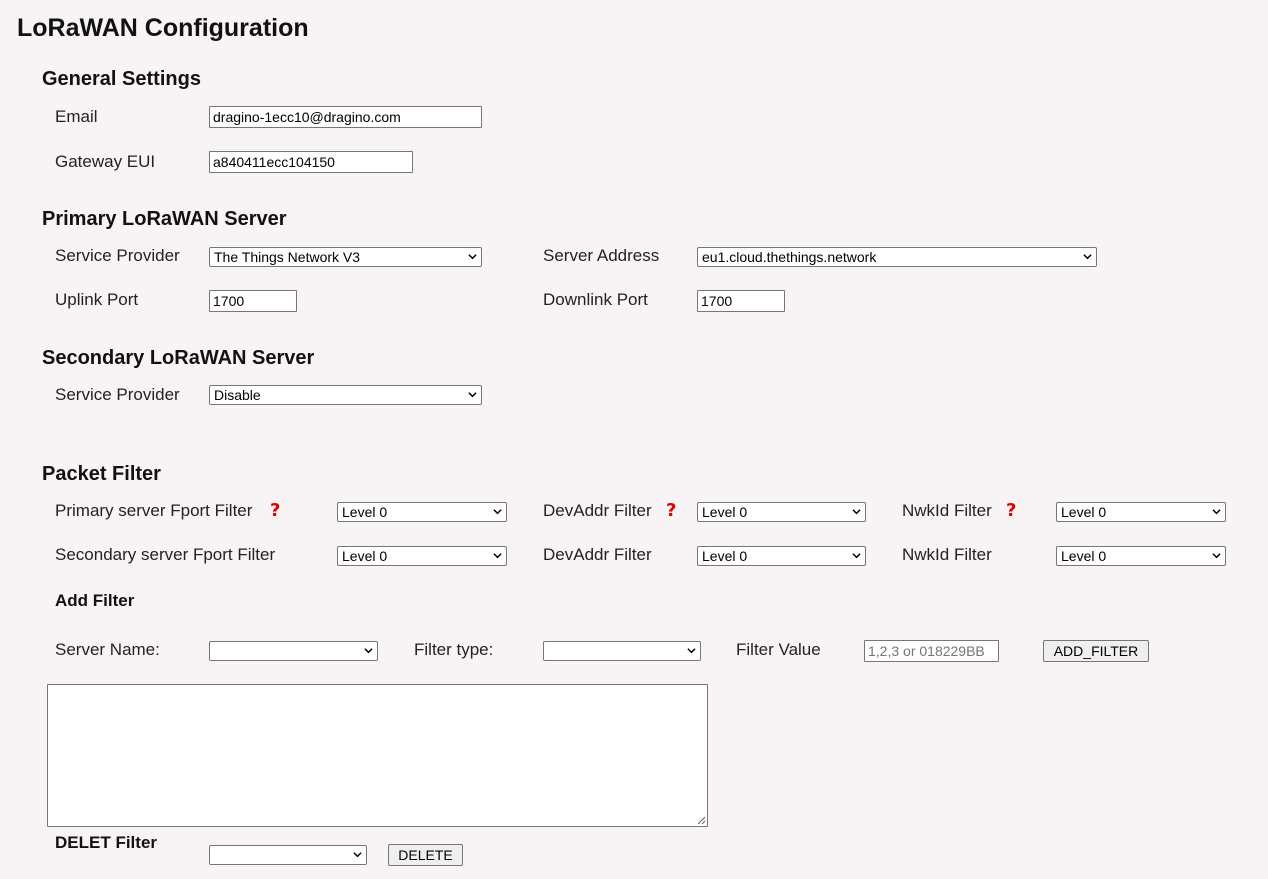  What do you see at coordinates (778, 649) in the screenshot?
I see `filter-value-label: Filter Value` at bounding box center [778, 649].